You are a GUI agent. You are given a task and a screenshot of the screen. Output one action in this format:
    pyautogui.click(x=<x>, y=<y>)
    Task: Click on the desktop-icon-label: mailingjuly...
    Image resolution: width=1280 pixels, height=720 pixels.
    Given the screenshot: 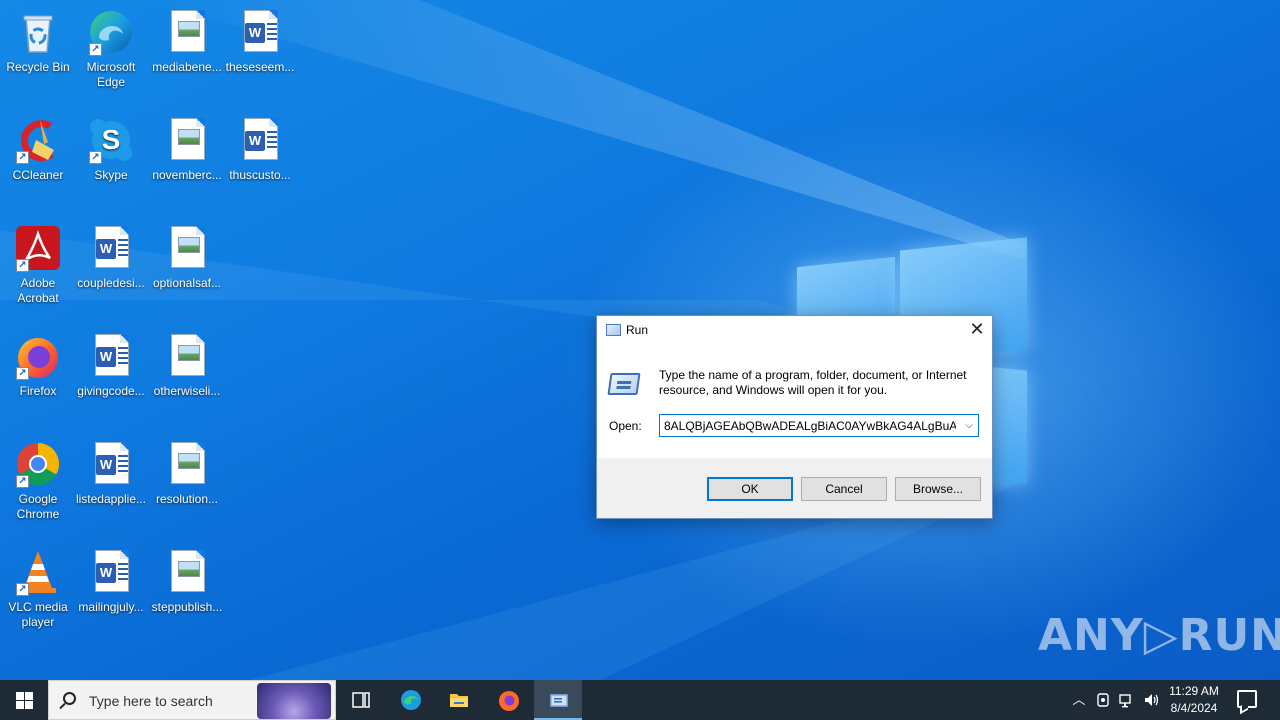 What is the action you would take?
    pyautogui.click(x=111, y=607)
    